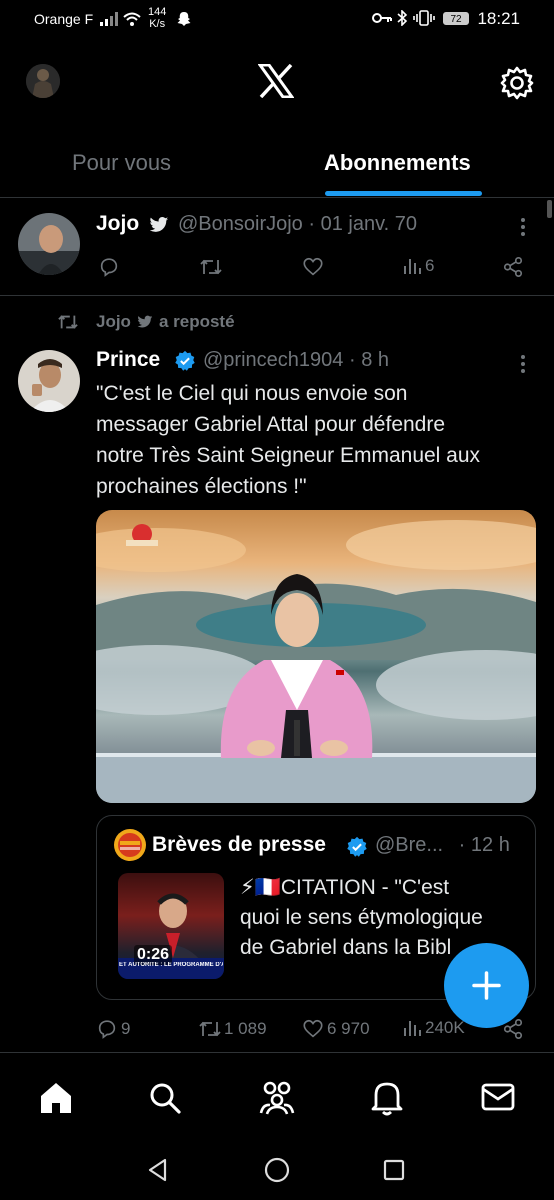 The image size is (554, 1200). I want to click on status-bar: Orange F 144 K/s 72 18:21, so click(277, 20).